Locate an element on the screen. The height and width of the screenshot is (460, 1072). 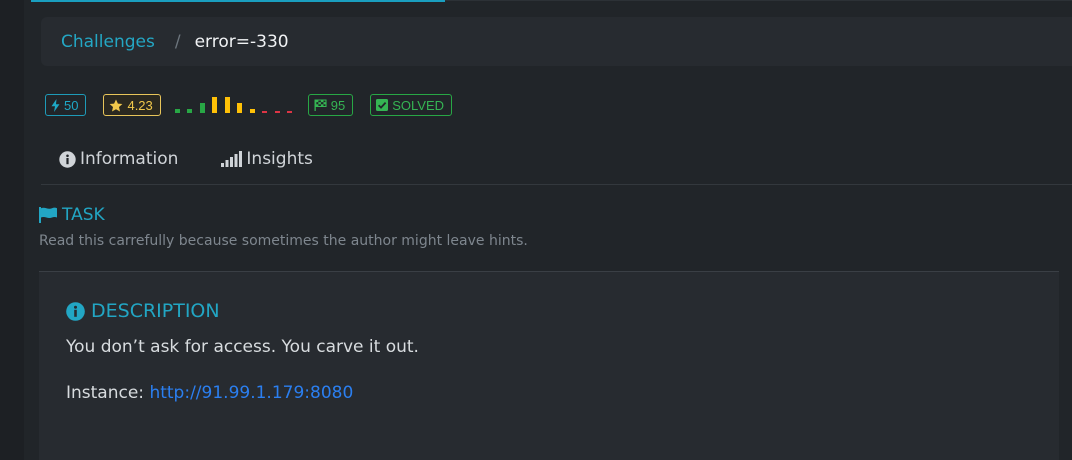
check-square-icon is located at coordinates (382, 105).